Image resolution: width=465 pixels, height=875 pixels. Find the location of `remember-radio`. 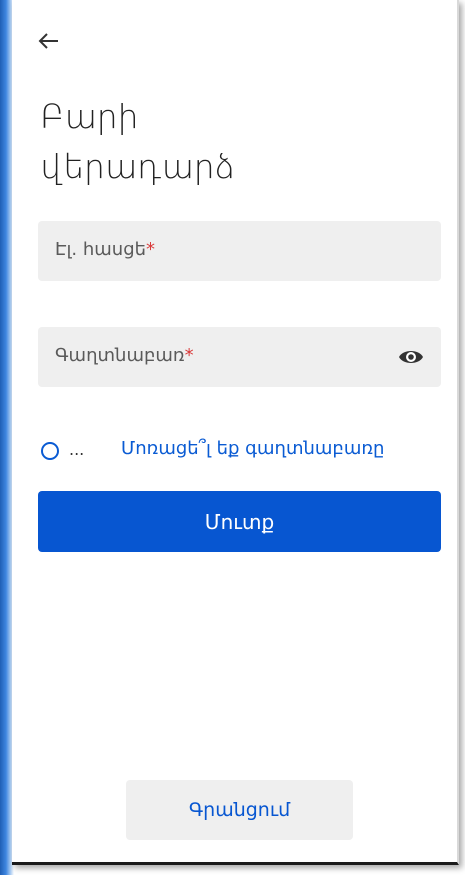

remember-radio is located at coordinates (50, 451).